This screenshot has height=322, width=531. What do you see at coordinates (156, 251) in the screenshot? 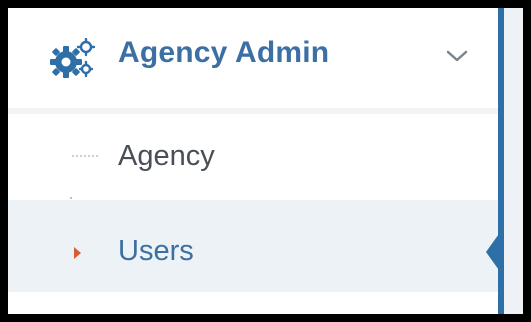
I see `submenu-item-label: Users` at bounding box center [156, 251].